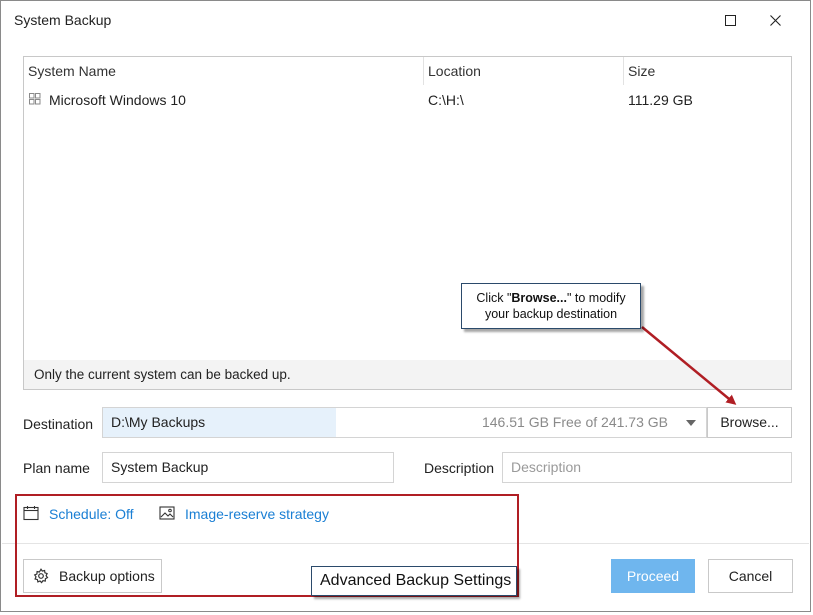 The height and width of the screenshot is (615, 813). Describe the element at coordinates (56, 468) in the screenshot. I see `plan-name-label: Plan name` at that location.